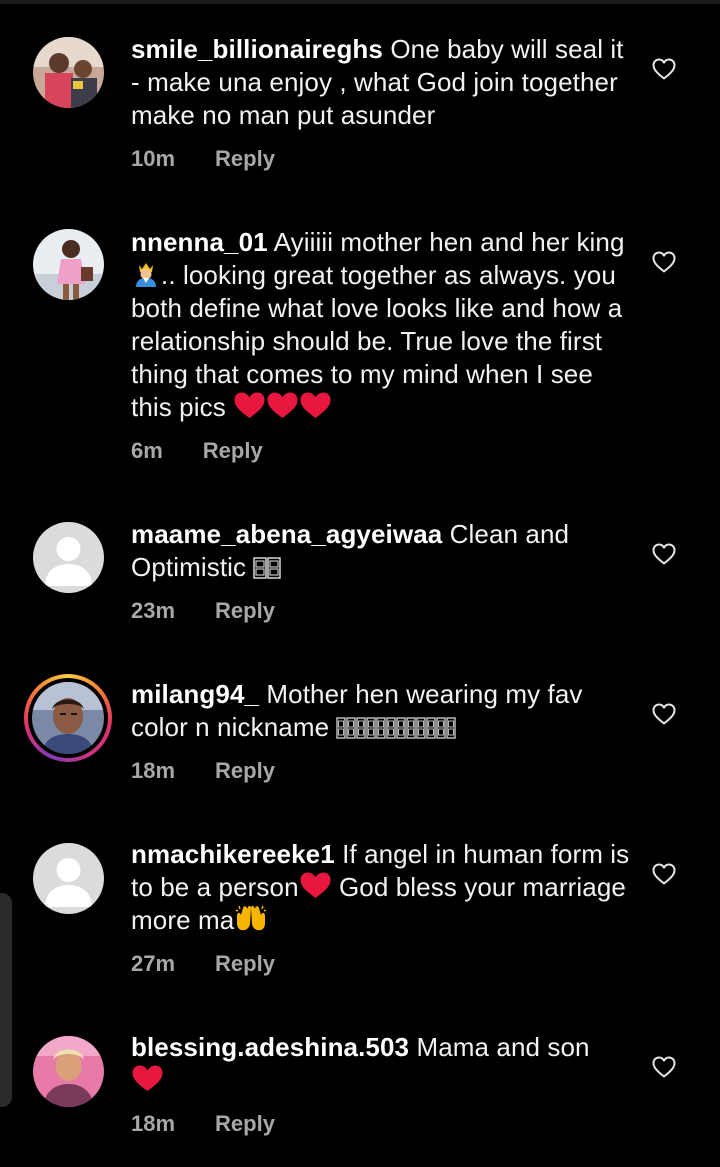  I want to click on missing-glyph-row, so click(396, 727).